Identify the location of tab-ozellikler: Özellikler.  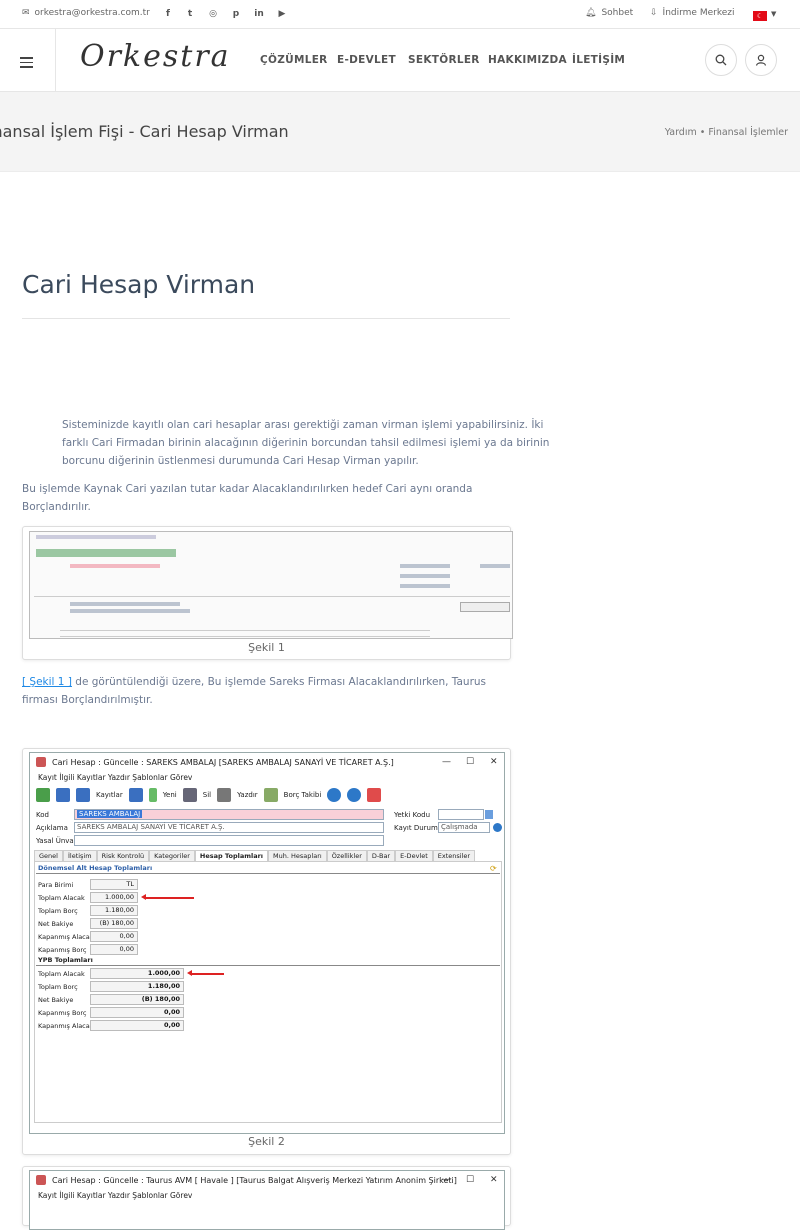
(346, 855).